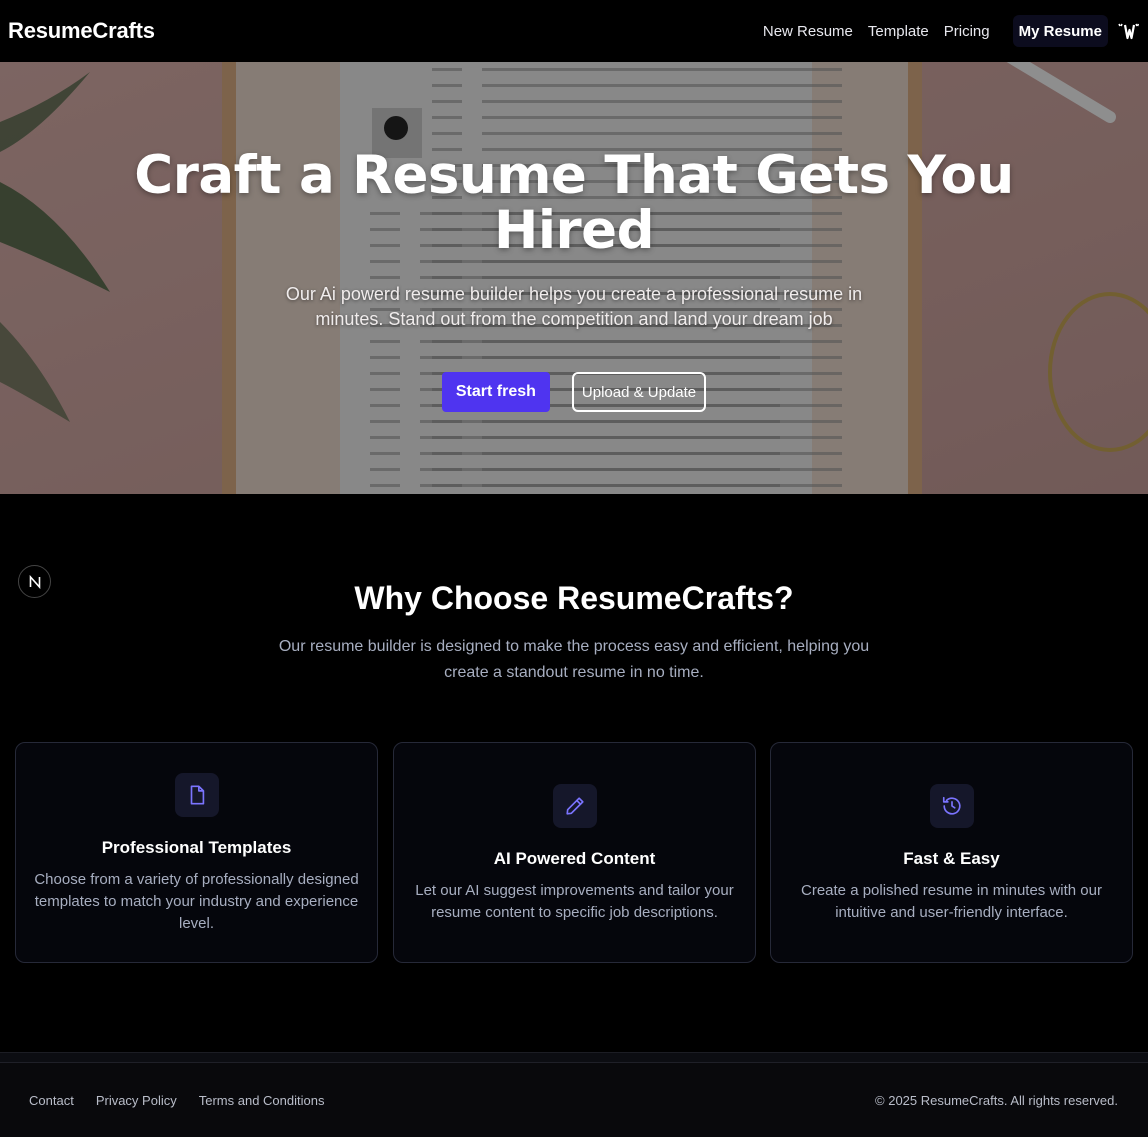 The image size is (1148, 1137). I want to click on my-resume-button: My Resume, so click(1060, 31).